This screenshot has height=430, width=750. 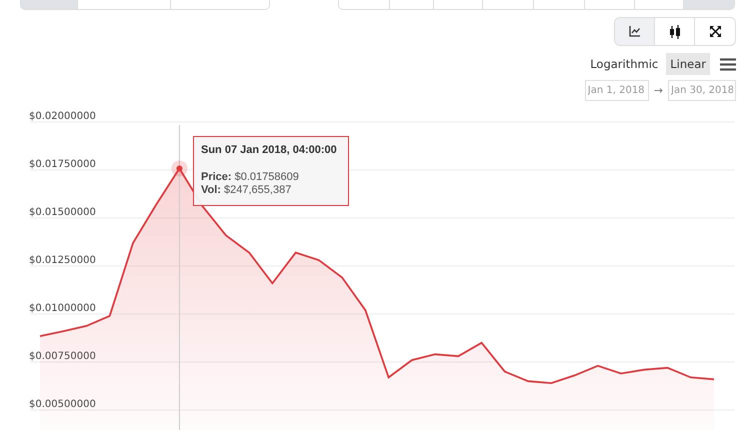 I want to click on axis-label: $0.00750000, so click(x=62, y=356).